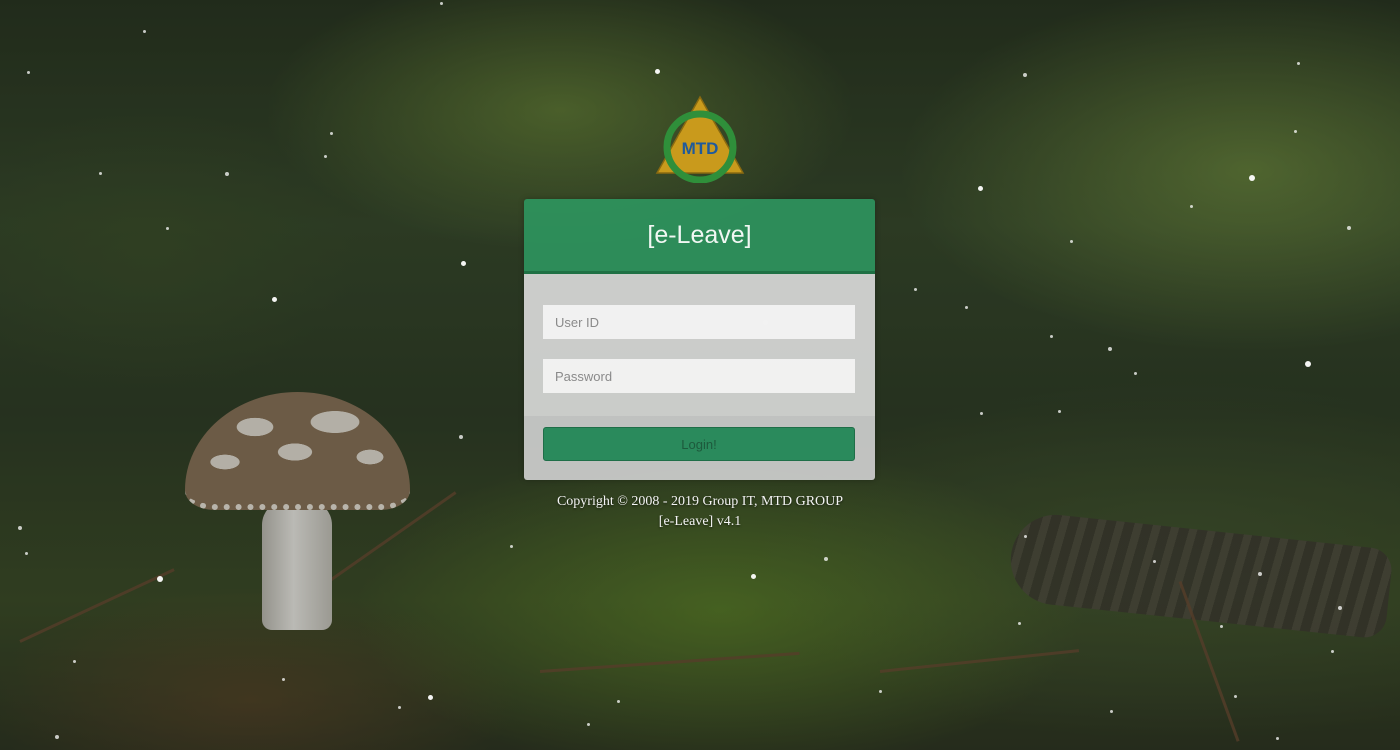 The width and height of the screenshot is (1400, 750). What do you see at coordinates (699, 444) in the screenshot?
I see `login-button: Login!` at bounding box center [699, 444].